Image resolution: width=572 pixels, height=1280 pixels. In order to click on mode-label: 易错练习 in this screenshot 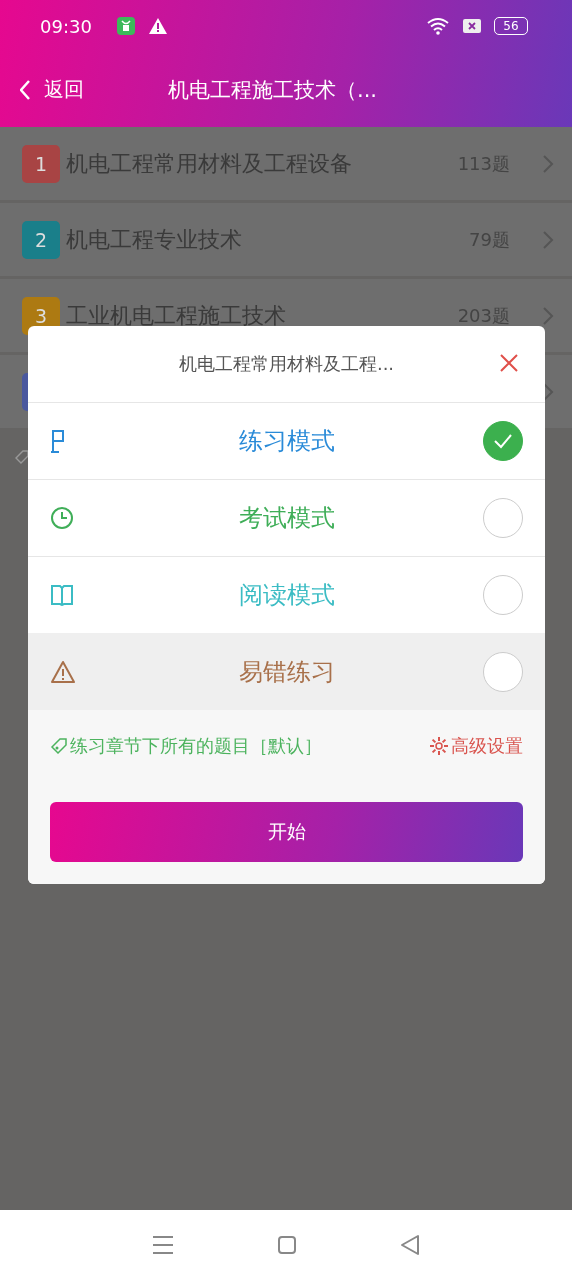, I will do `click(286, 672)`.